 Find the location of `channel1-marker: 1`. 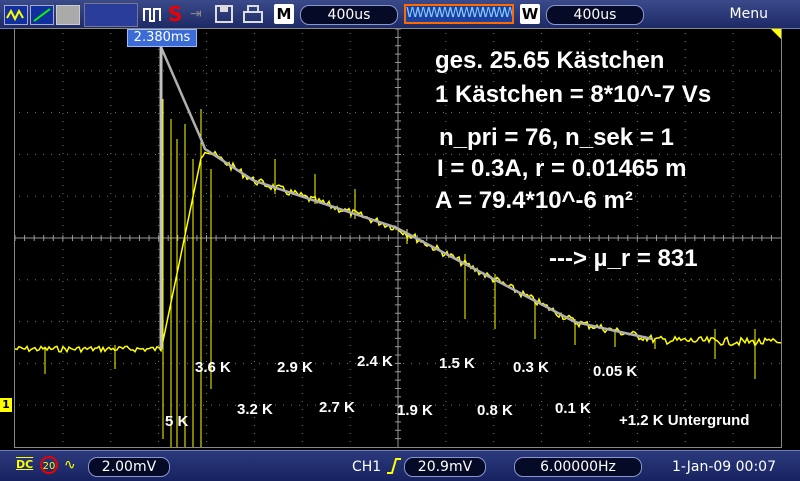

channel1-marker: 1 is located at coordinates (6, 405).